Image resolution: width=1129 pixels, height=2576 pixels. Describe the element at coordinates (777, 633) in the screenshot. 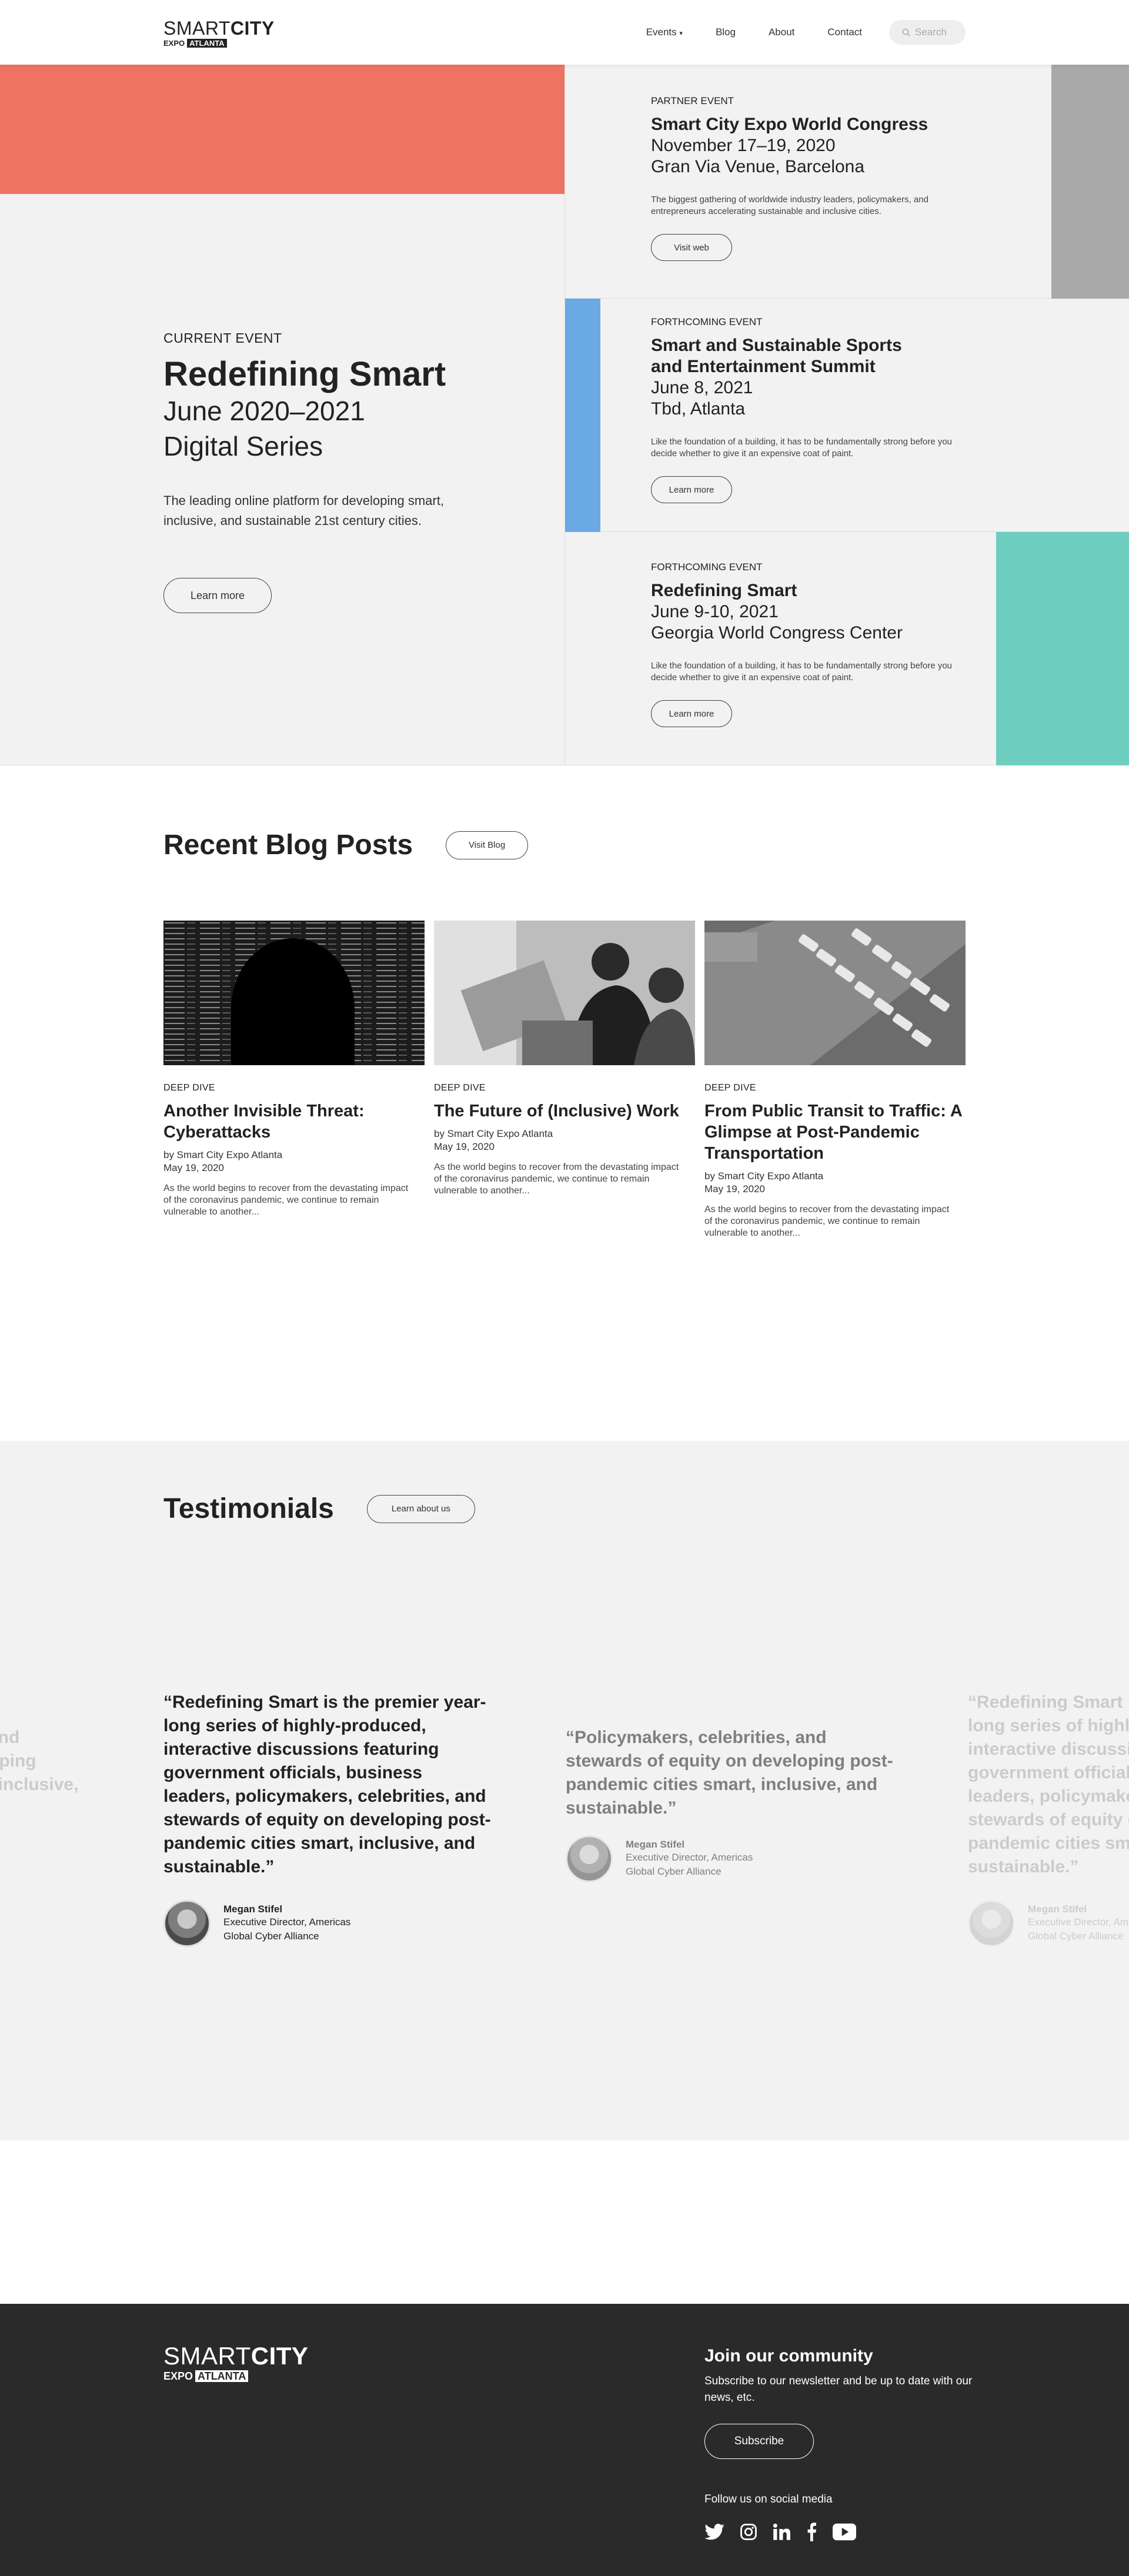

I see `event-venue: Georgia World Congress Center` at that location.